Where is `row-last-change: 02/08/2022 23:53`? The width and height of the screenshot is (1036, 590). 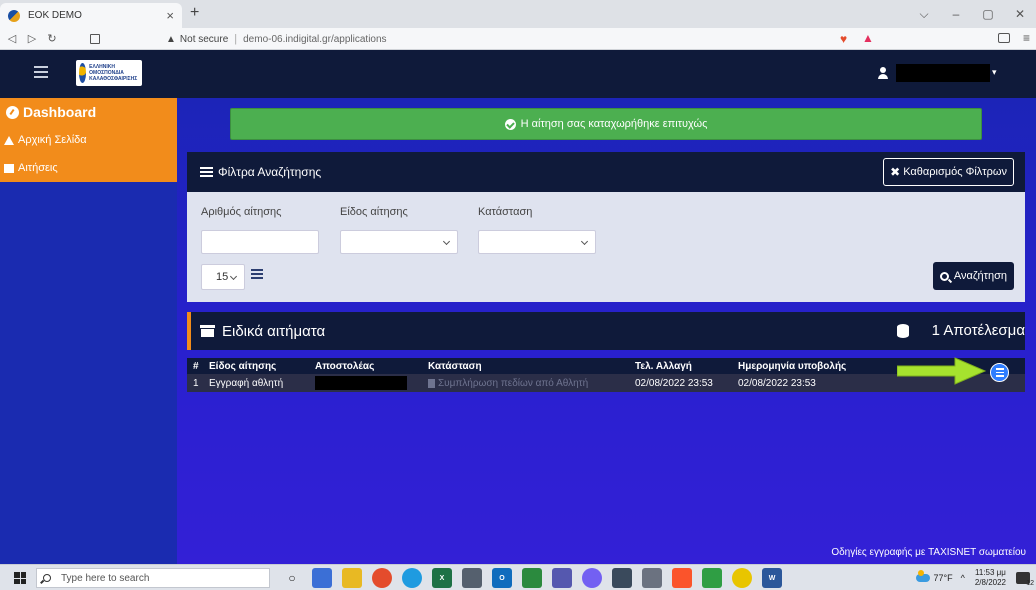 row-last-change: 02/08/2022 23:53 is located at coordinates (674, 383).